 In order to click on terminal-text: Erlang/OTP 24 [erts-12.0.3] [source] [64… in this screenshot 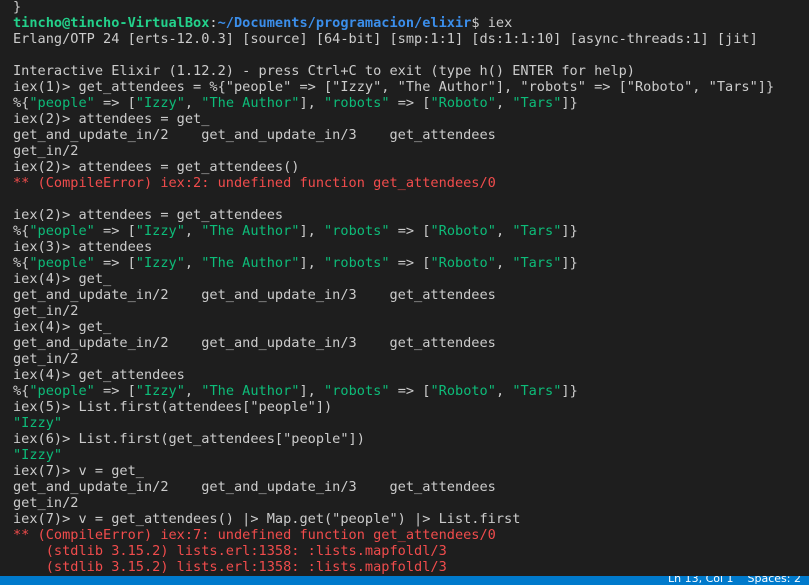, I will do `click(385, 39)`.